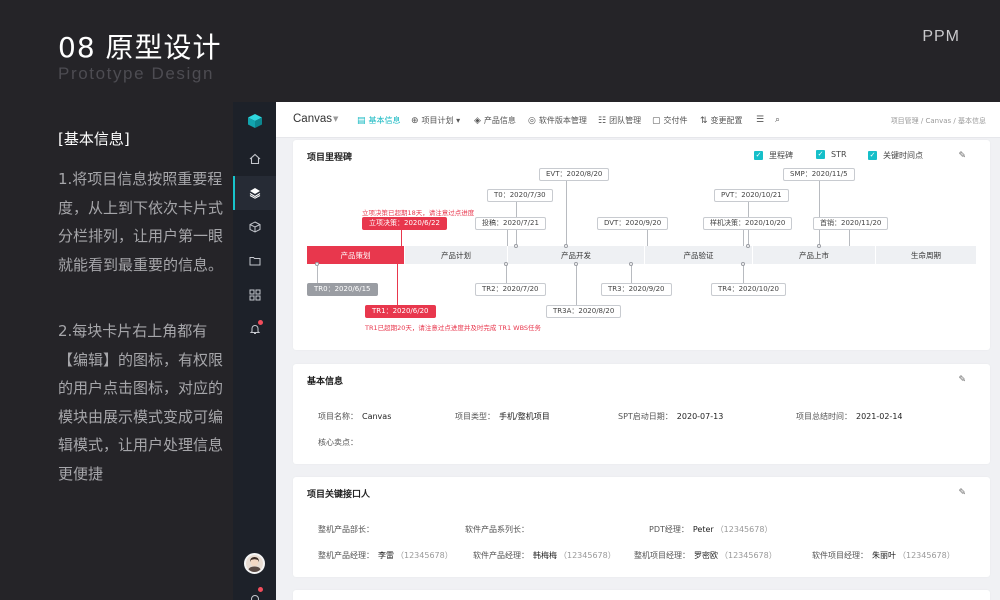  What do you see at coordinates (136, 73) in the screenshot?
I see `slide-subtitle: Prototype Design` at bounding box center [136, 73].